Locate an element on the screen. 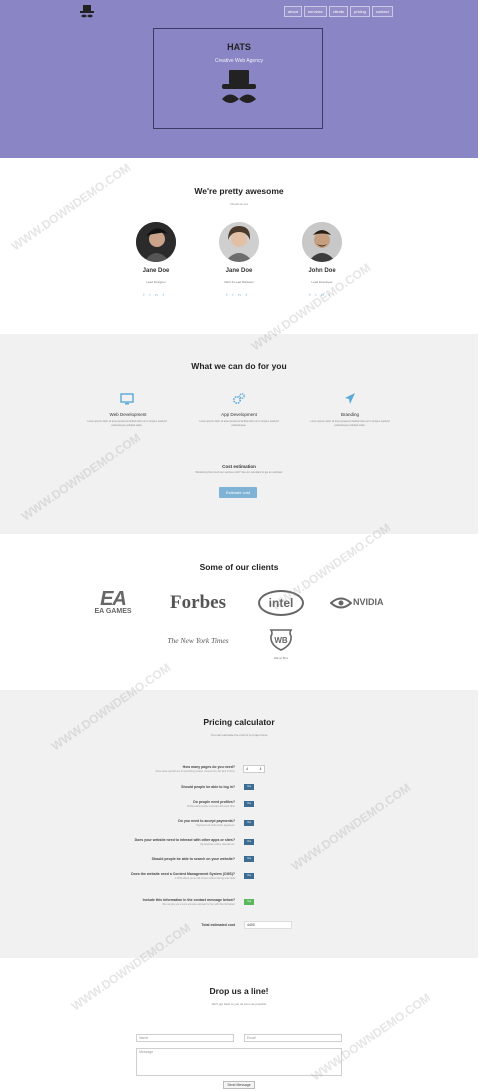 The width and height of the screenshot is (482, 1091). total-cost-value: 4400 is located at coordinates (251, 925).